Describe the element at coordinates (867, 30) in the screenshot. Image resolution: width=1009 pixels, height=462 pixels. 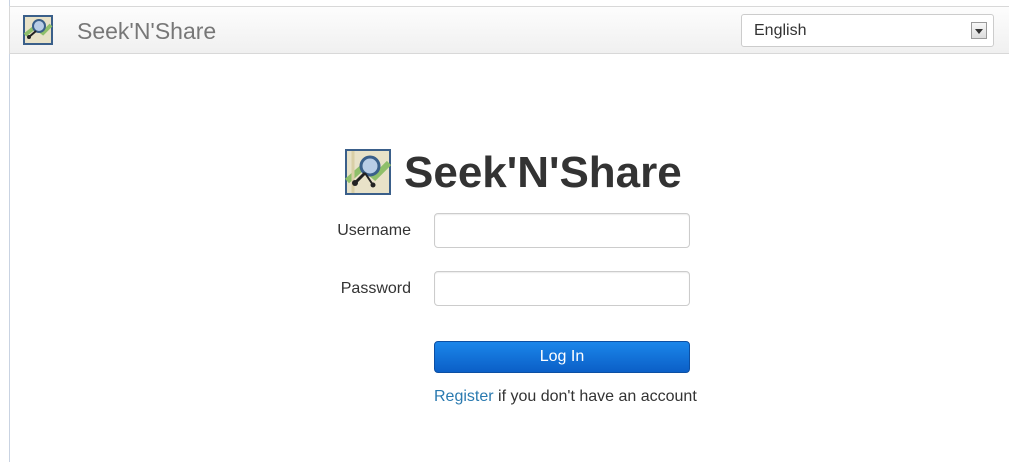
I see `language-select: English` at that location.